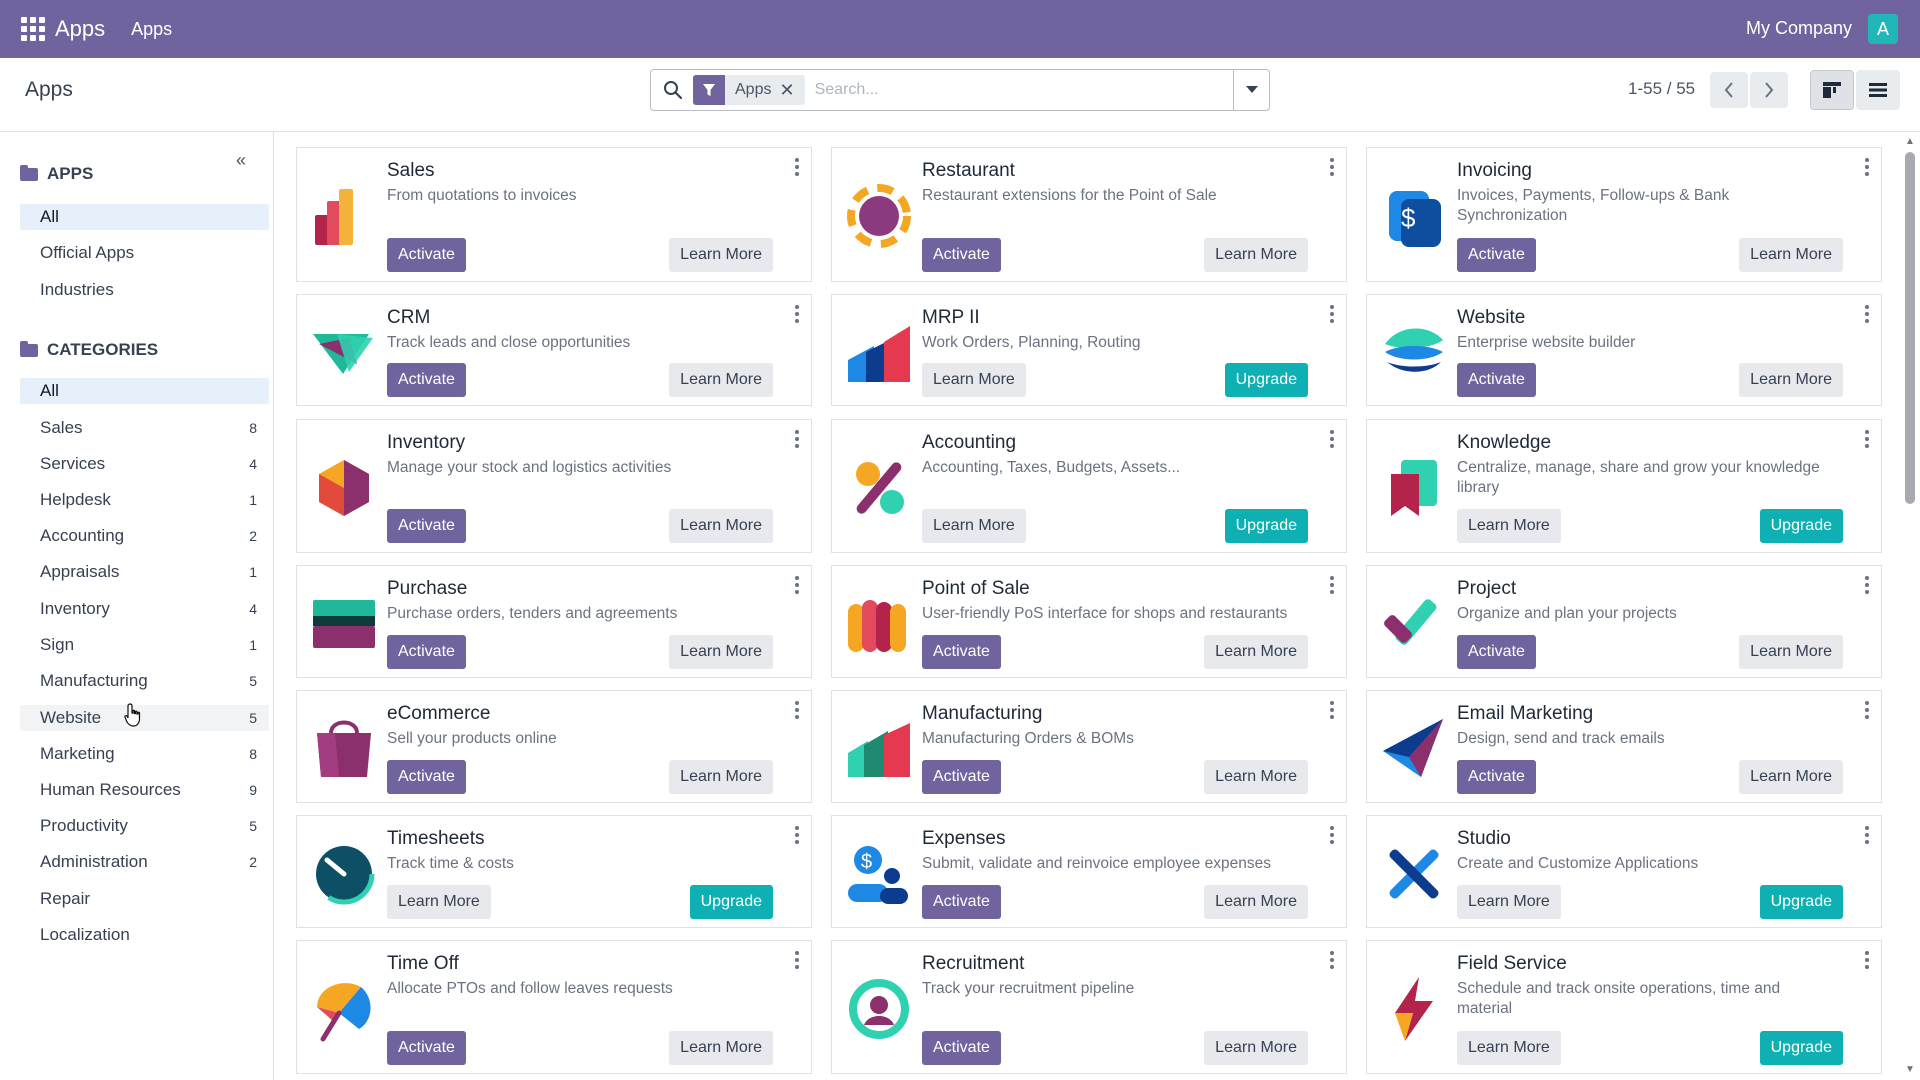 Image resolution: width=1920 pixels, height=1080 pixels. Describe the element at coordinates (144, 464) in the screenshot. I see `sidebar-category-services: Services 4` at that location.